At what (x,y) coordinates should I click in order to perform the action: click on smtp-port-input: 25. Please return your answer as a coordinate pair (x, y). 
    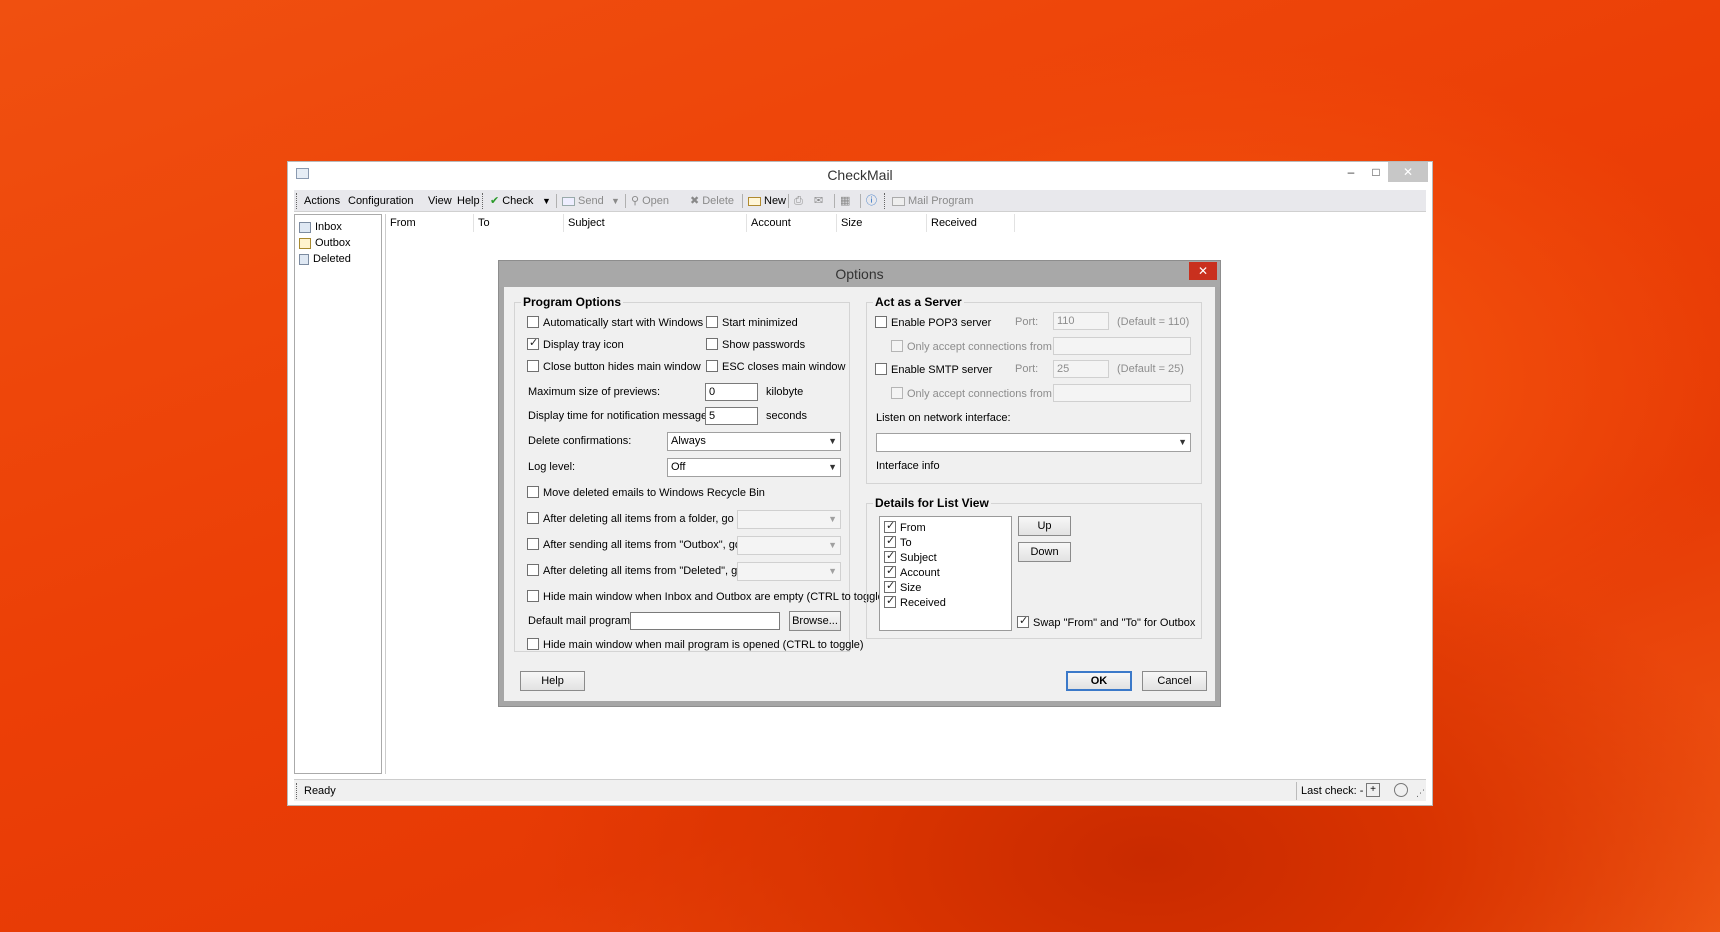
    Looking at the image, I should click on (1081, 369).